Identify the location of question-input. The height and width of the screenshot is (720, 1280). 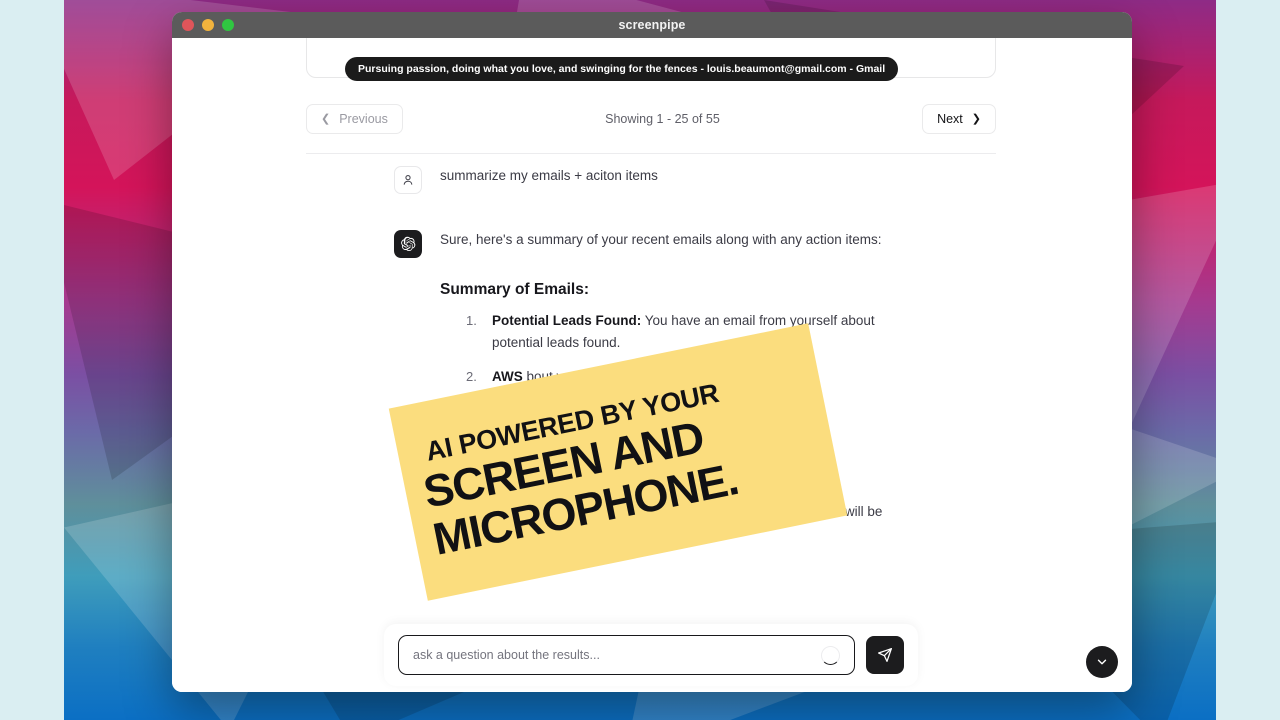
(614, 655).